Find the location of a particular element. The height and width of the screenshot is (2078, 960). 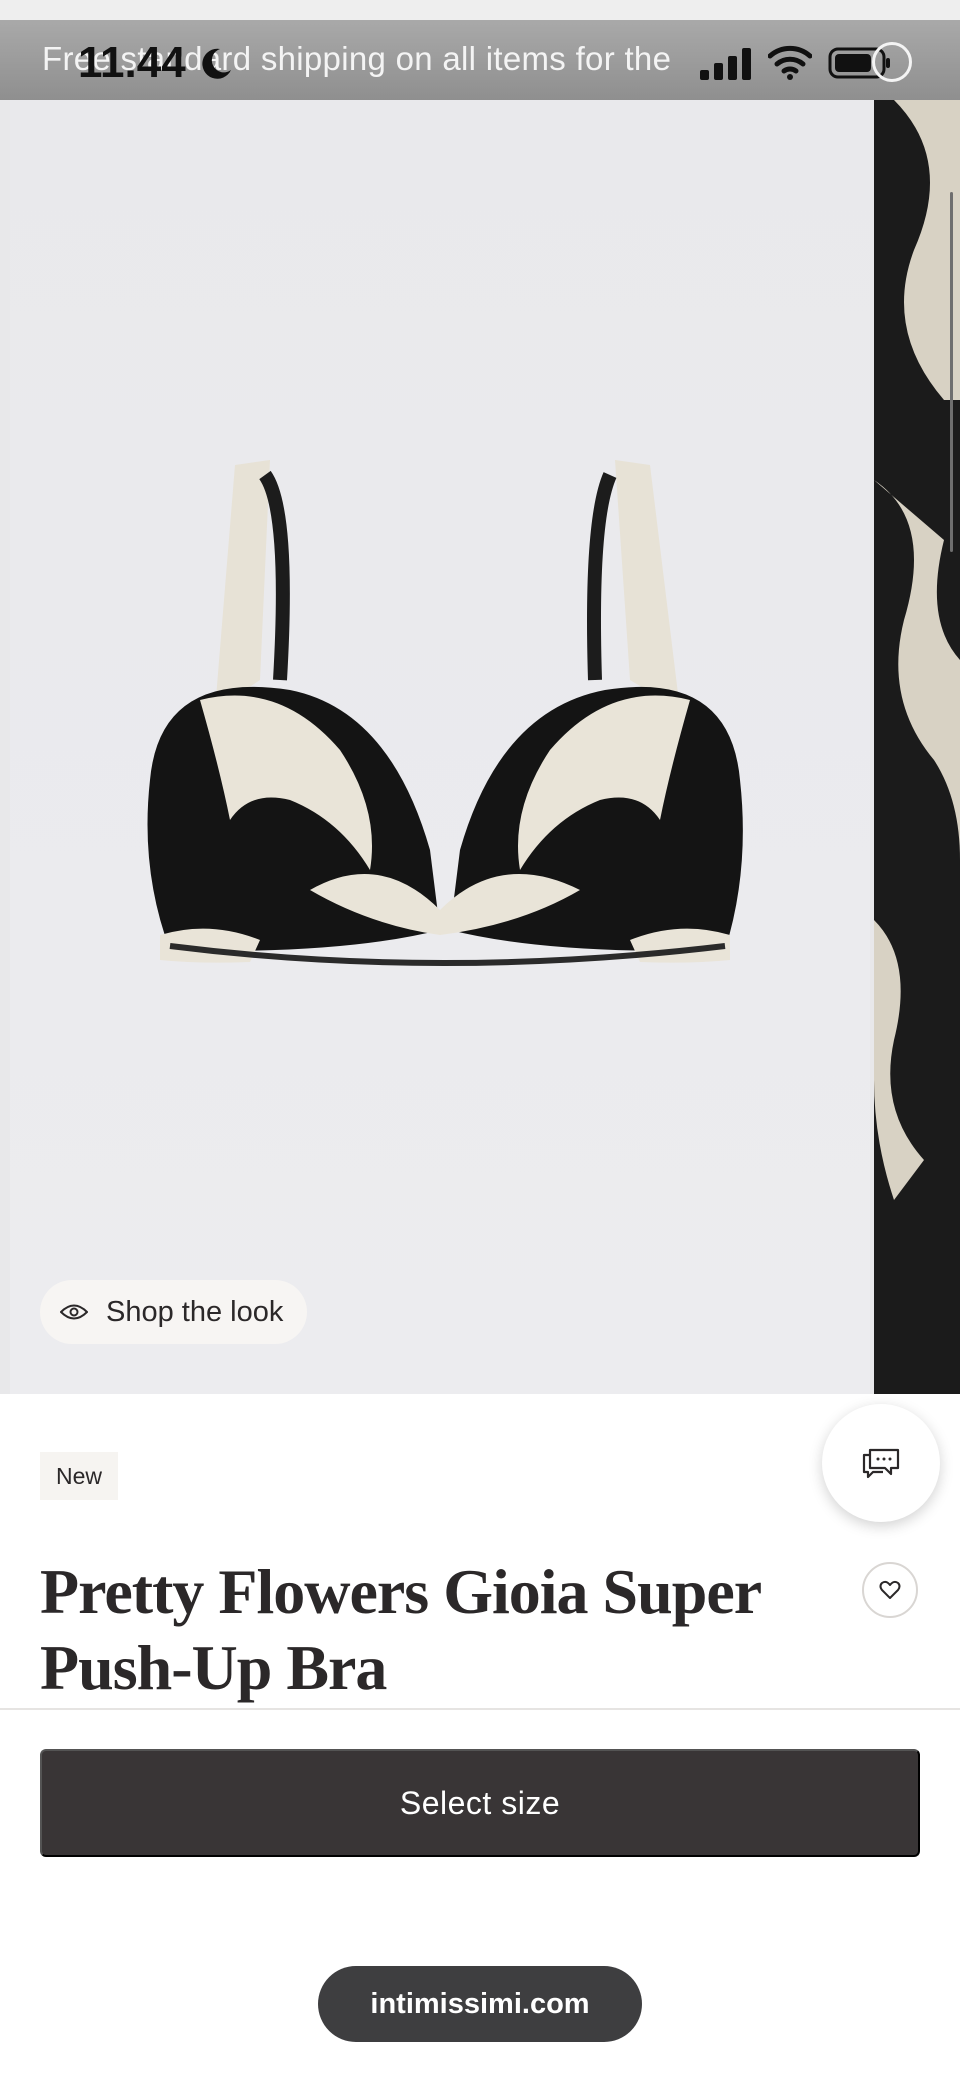

gallery-slide-next is located at coordinates (917, 747).